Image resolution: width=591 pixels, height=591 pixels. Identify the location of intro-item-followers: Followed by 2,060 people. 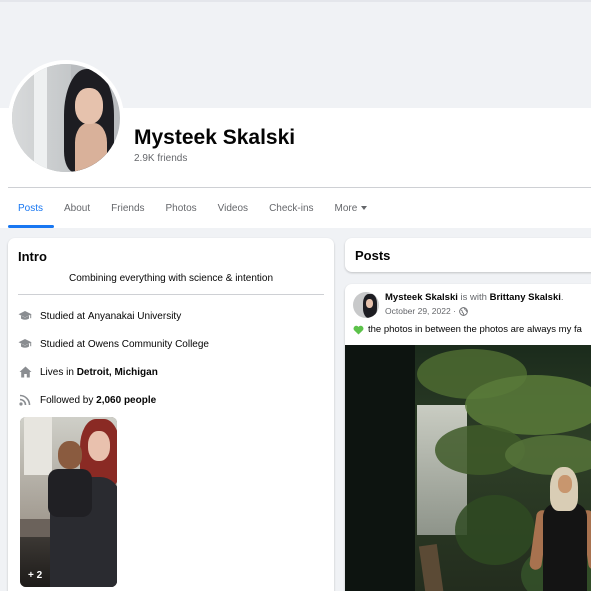
(87, 400).